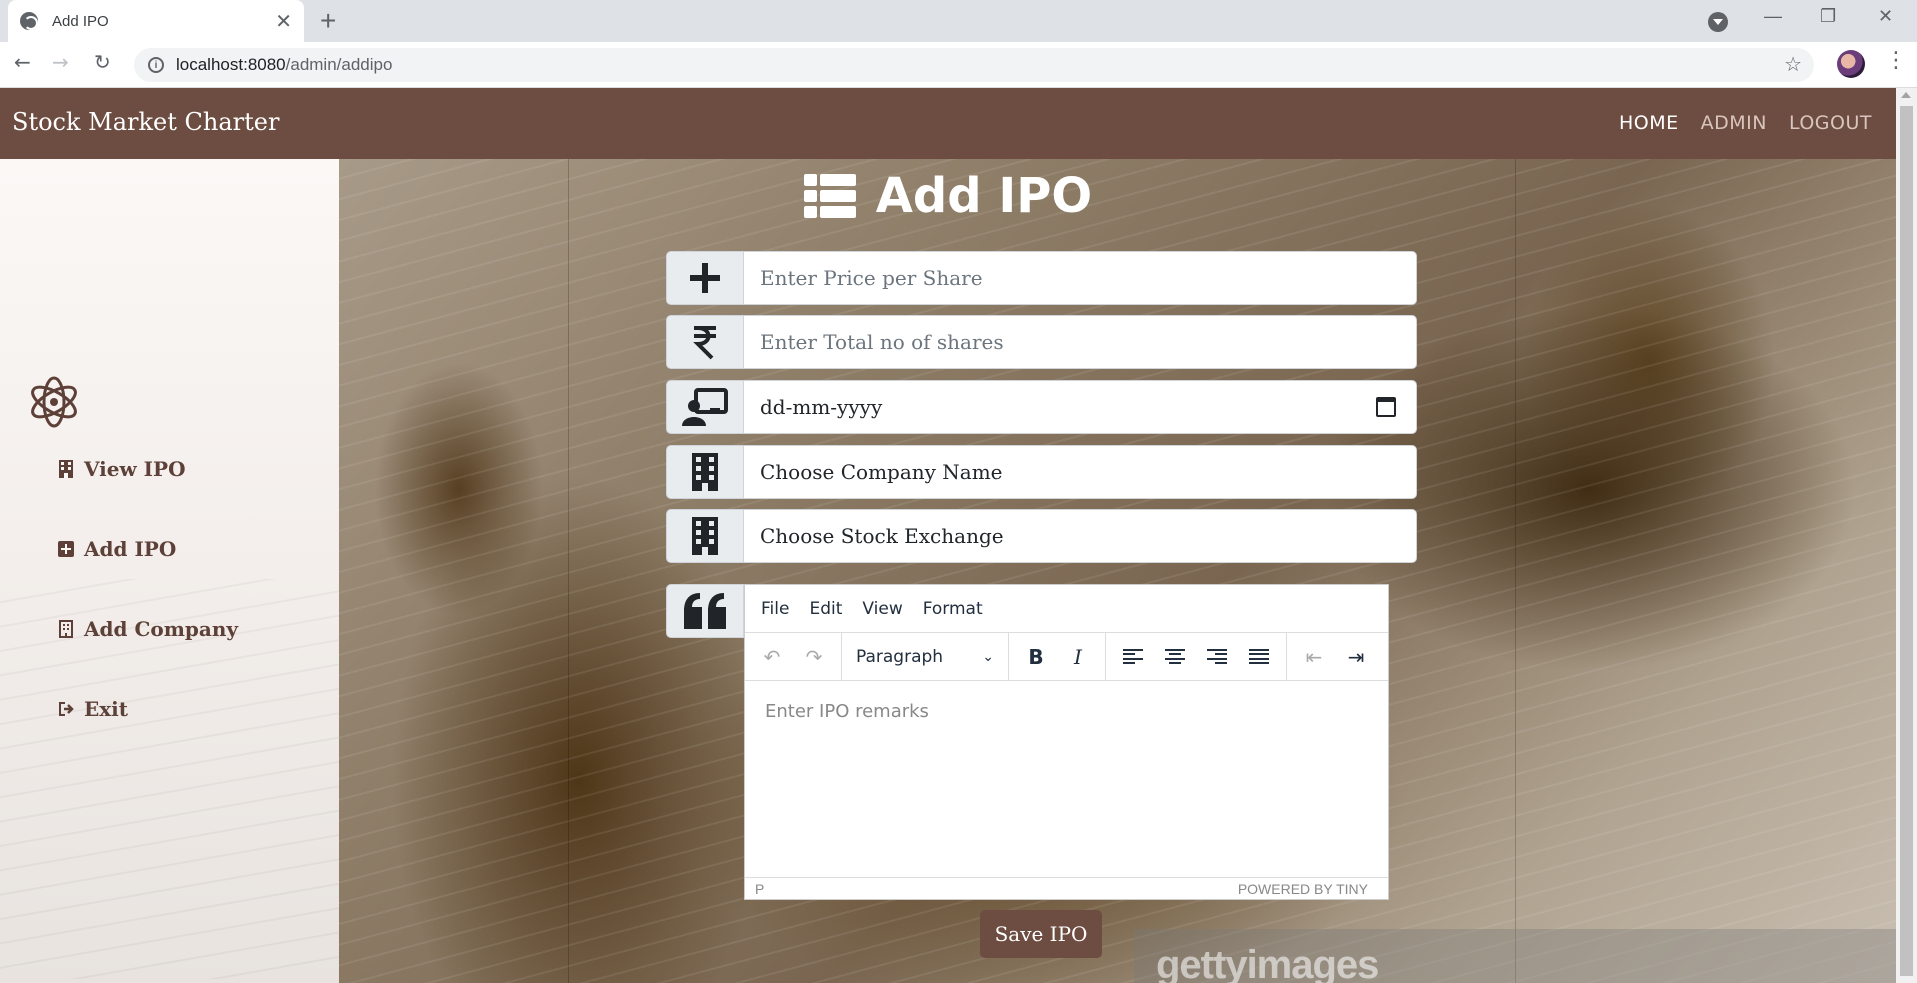 This screenshot has width=1917, height=983. What do you see at coordinates (1036, 657) in the screenshot?
I see `bold-icon: B` at bounding box center [1036, 657].